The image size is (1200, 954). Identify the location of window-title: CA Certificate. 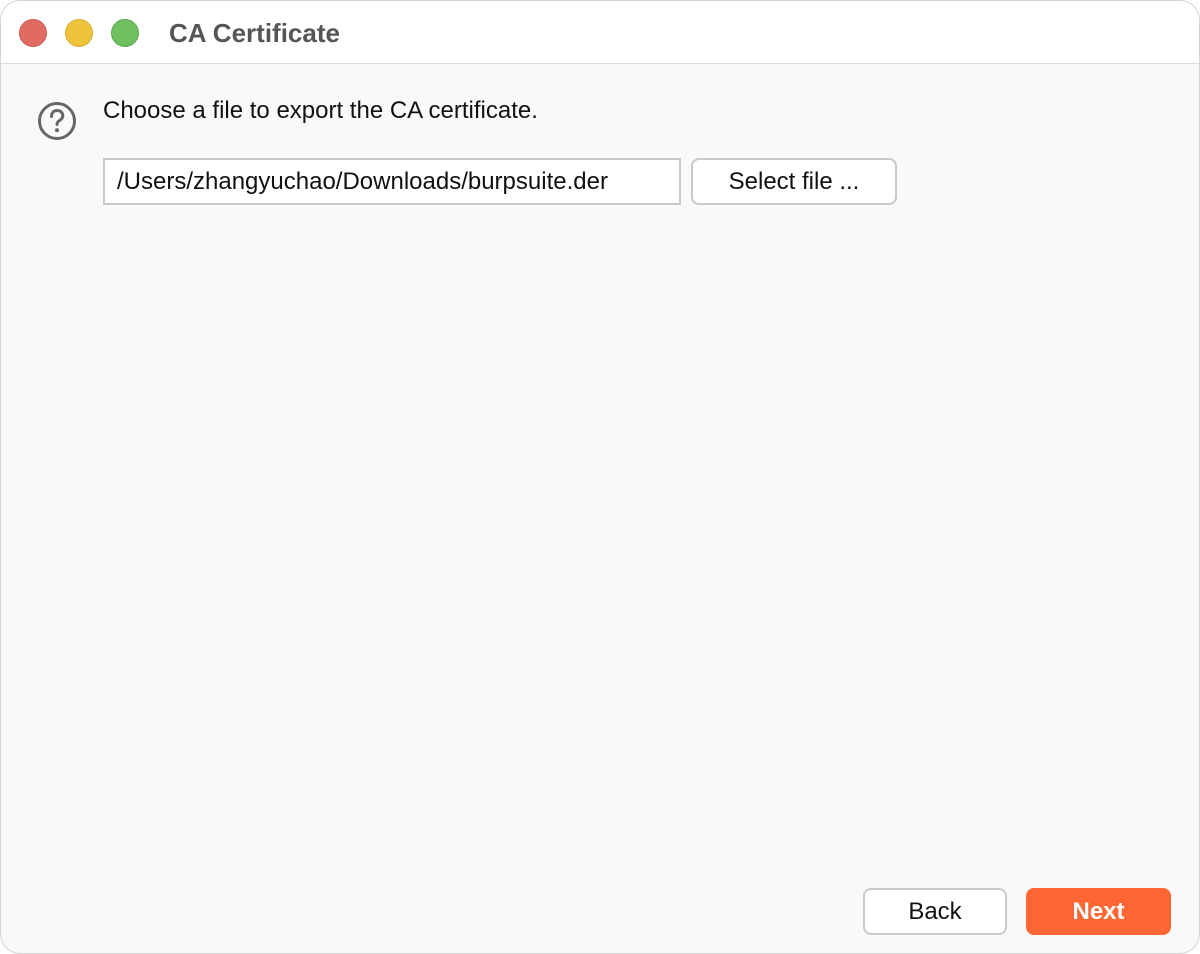
(254, 33).